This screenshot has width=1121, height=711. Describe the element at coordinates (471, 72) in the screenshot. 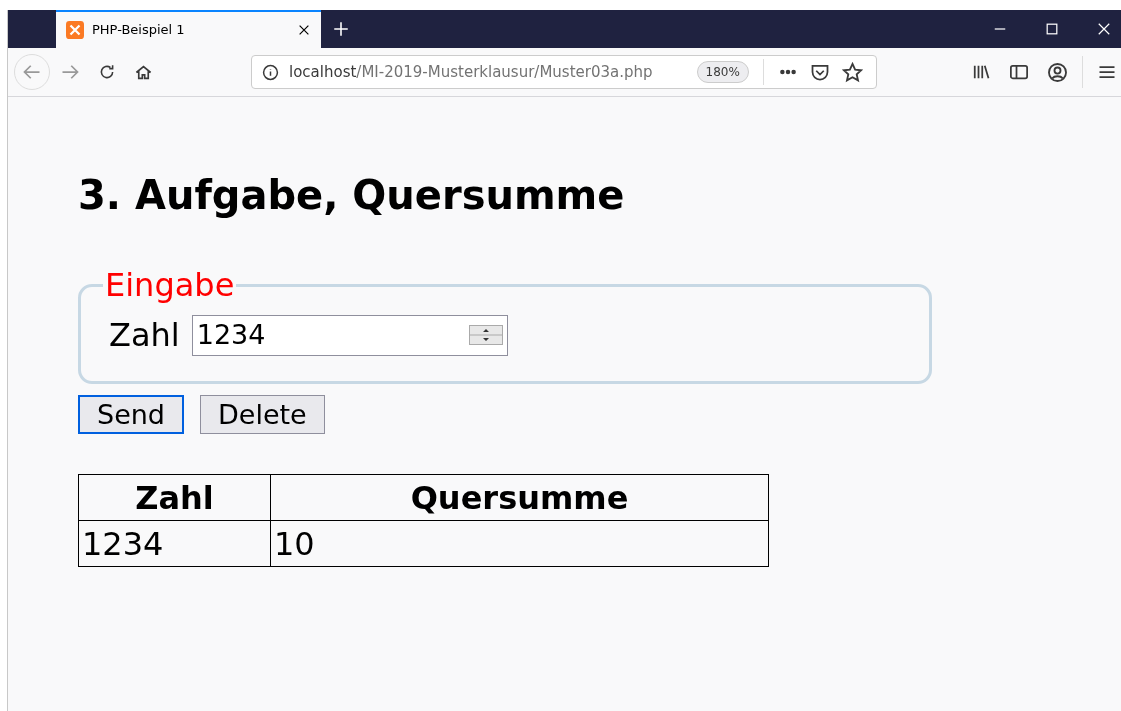

I see `url-text: localhost/MI-2019-Musterklausur/Muster03a.php` at that location.